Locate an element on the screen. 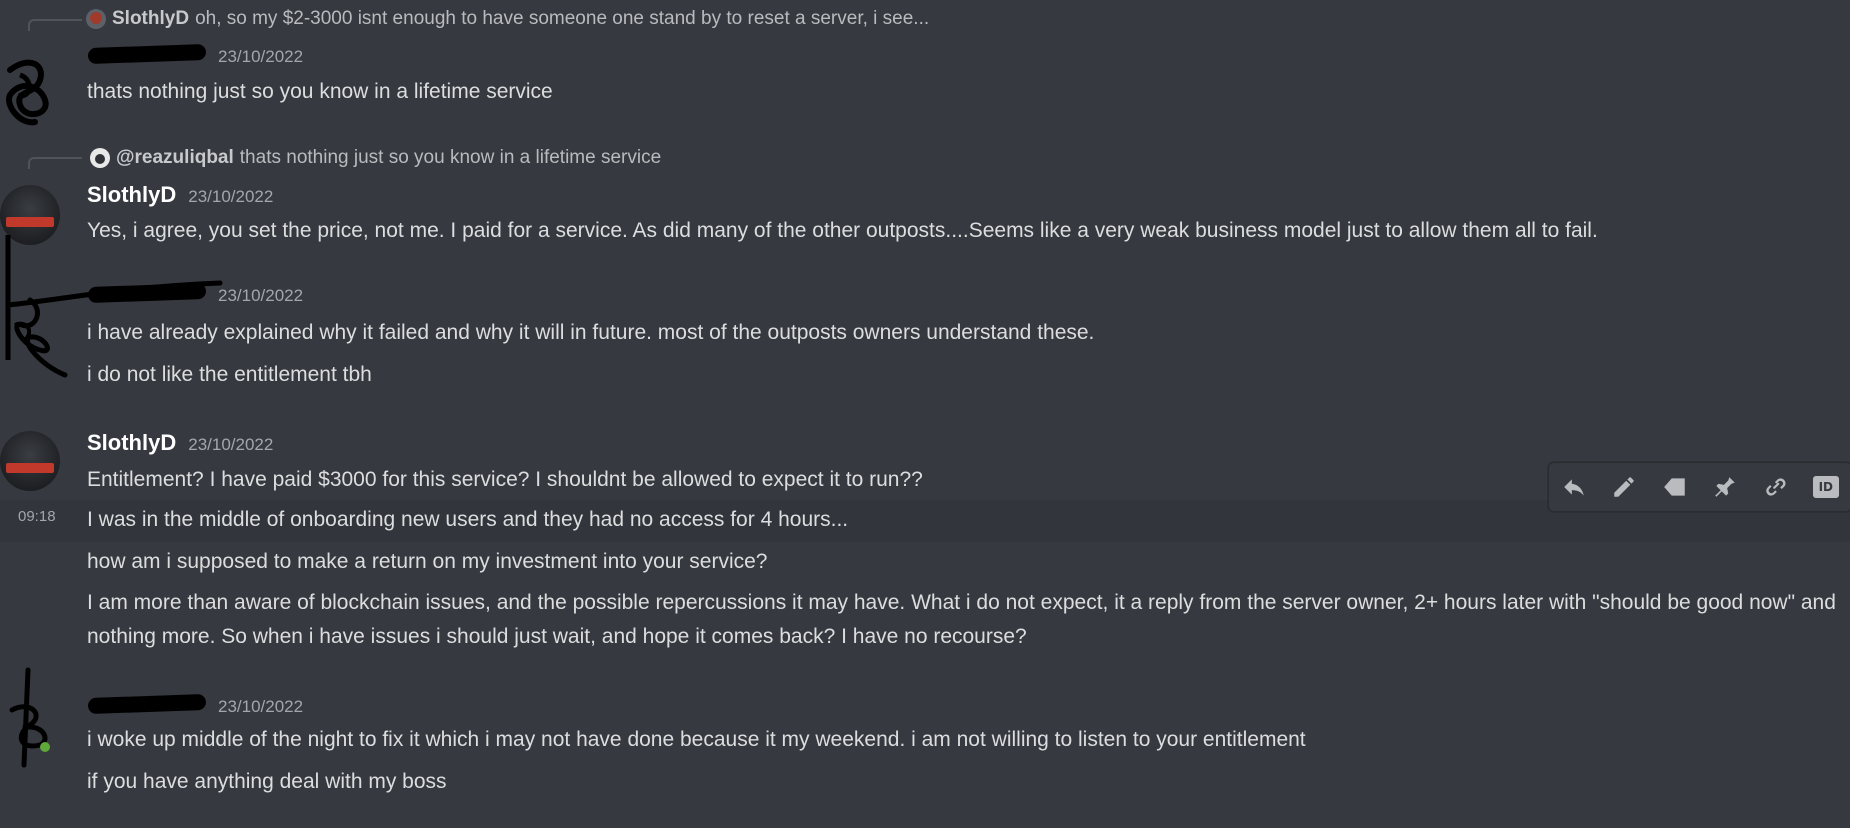 The width and height of the screenshot is (1850, 828). message-text: i do not like the entitlement tbh is located at coordinates (229, 374).